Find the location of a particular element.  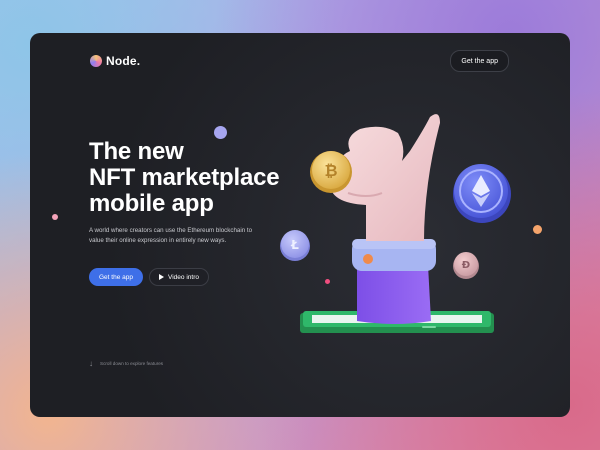

sleeve is located at coordinates (394, 281).